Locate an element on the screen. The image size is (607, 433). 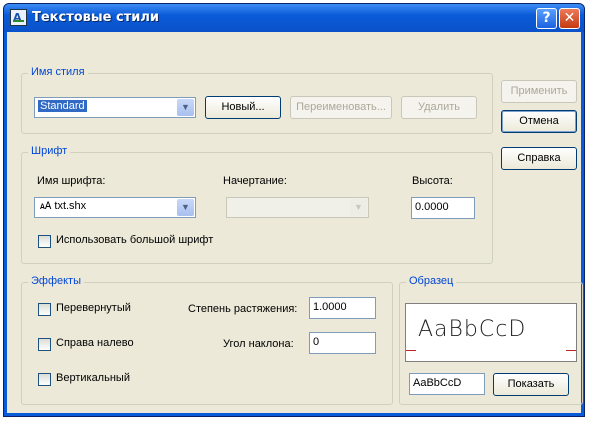
upside-down-label: Перевернутый is located at coordinates (93, 308).